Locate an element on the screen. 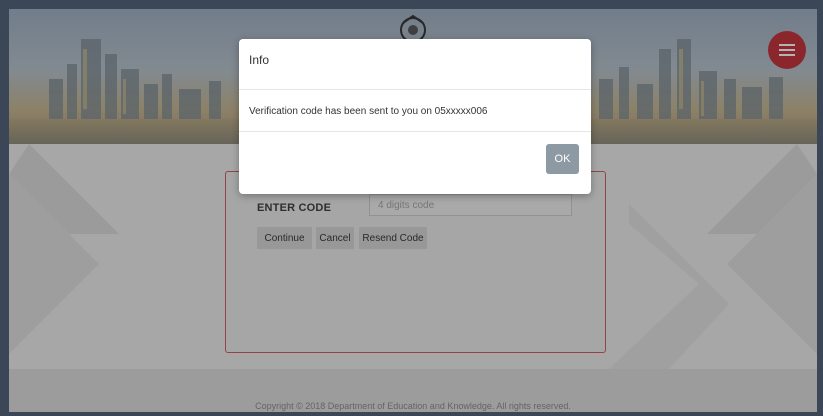 The width and height of the screenshot is (823, 416). ok-button: OK is located at coordinates (562, 159).